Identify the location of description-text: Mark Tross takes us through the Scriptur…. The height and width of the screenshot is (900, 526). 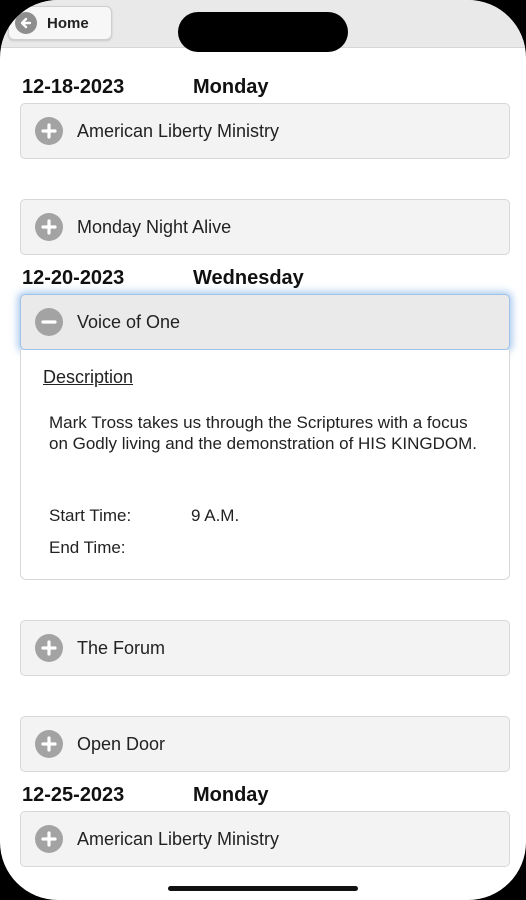
(263, 433).